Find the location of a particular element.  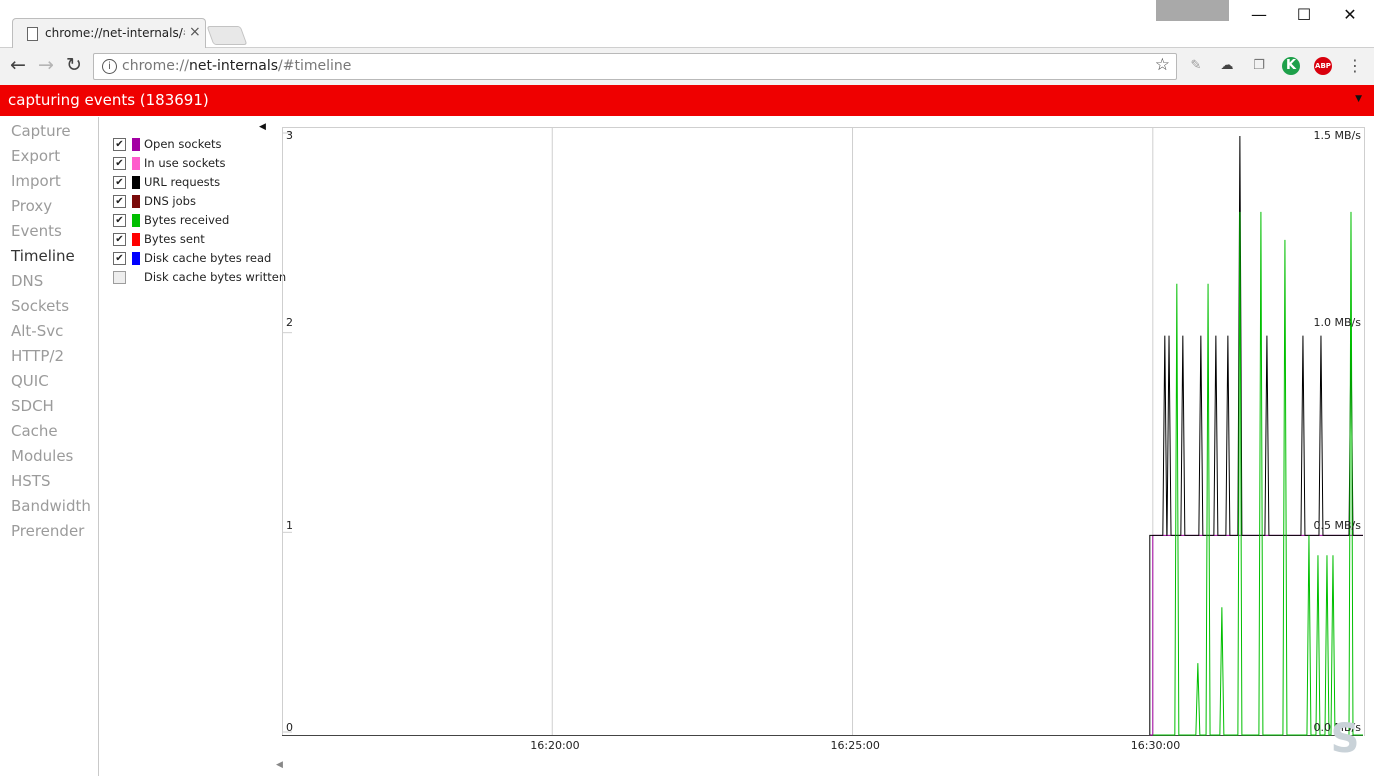

y-left-tick-label: 1 is located at coordinates (289, 525).